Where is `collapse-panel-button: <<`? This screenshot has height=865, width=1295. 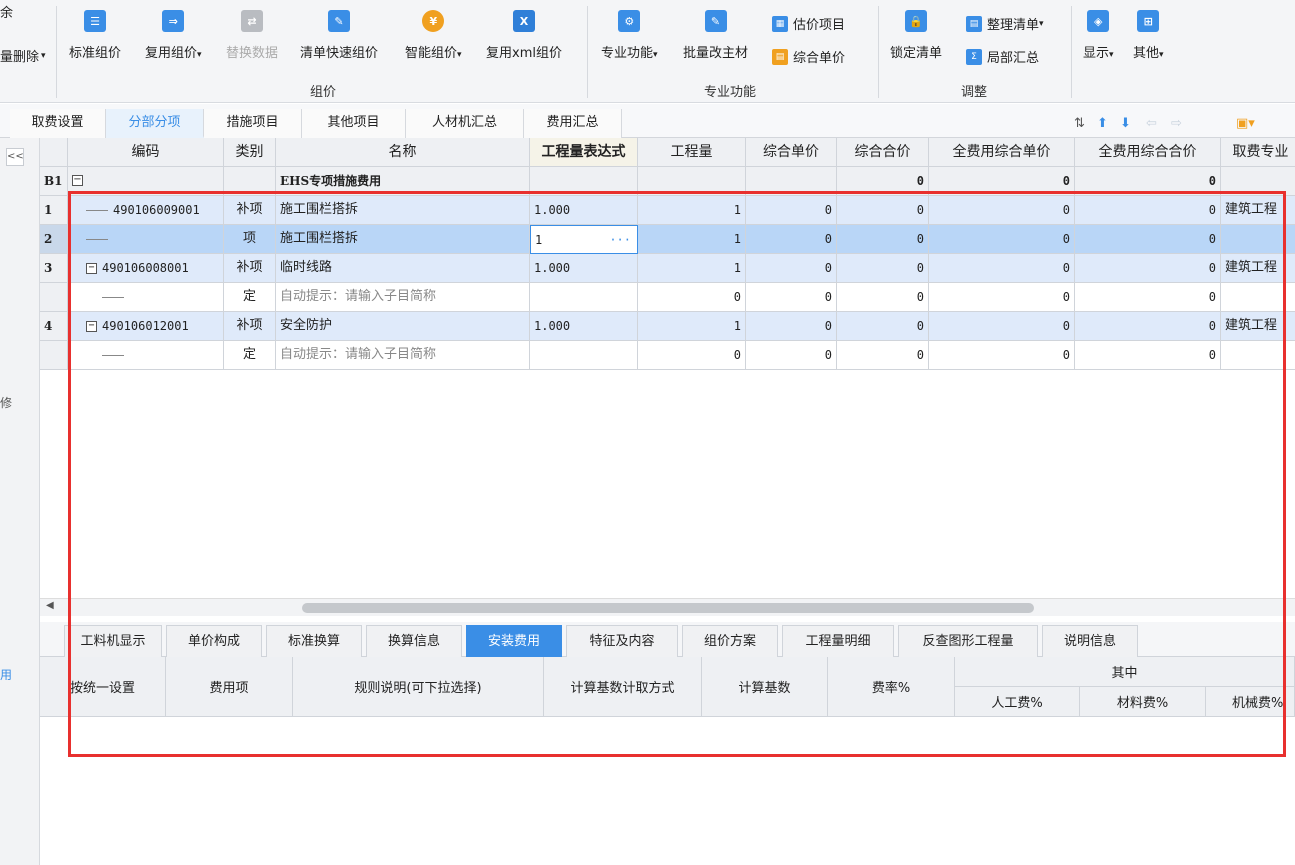 collapse-panel-button: << is located at coordinates (15, 157).